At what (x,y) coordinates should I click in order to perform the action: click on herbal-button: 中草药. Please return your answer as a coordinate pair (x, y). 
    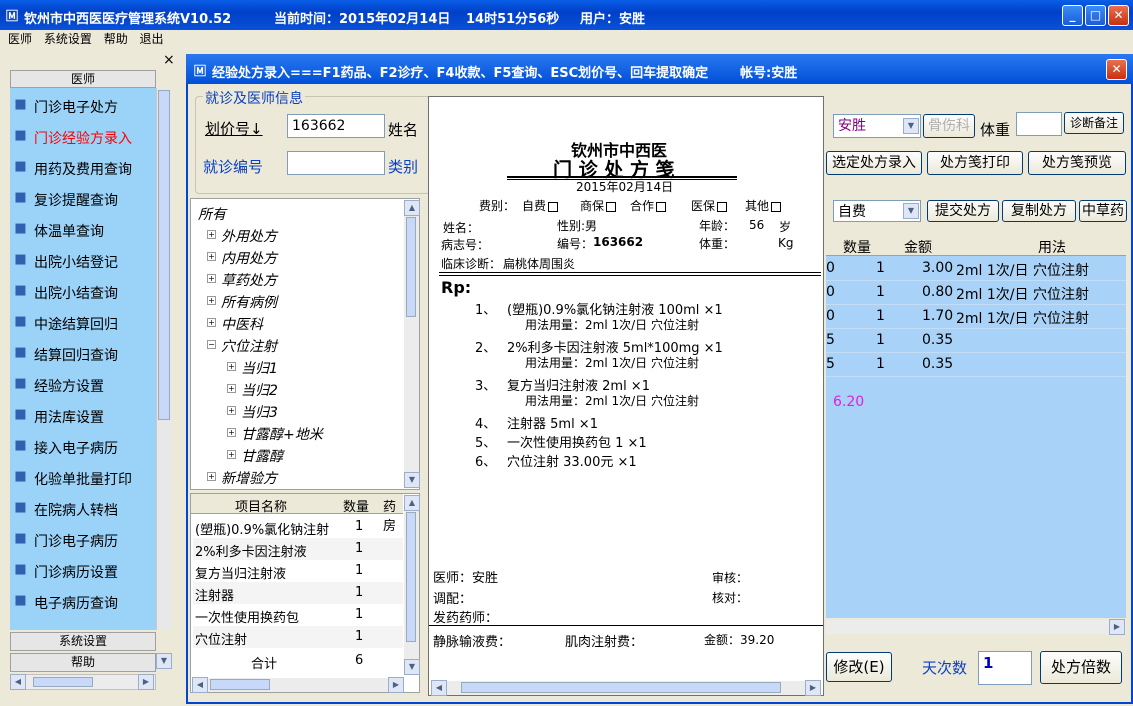
    Looking at the image, I should click on (1103, 211).